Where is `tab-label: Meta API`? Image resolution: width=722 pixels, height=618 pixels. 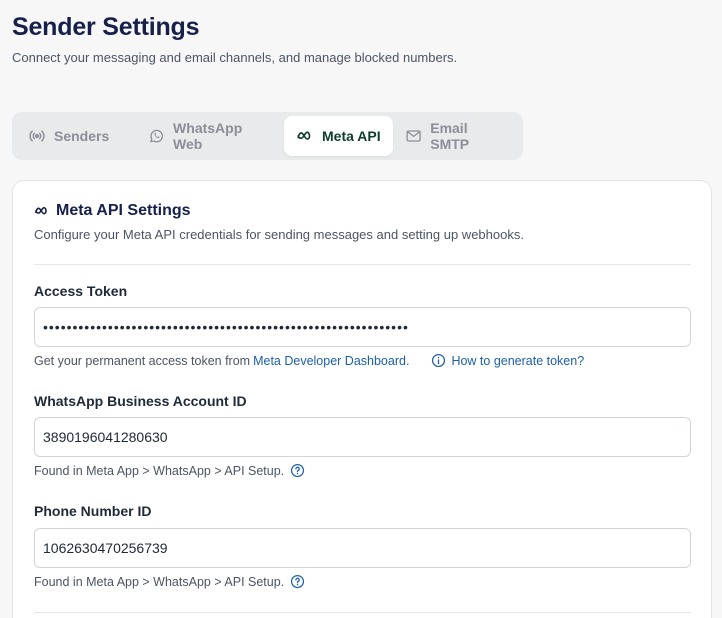
tab-label: Meta API is located at coordinates (351, 136).